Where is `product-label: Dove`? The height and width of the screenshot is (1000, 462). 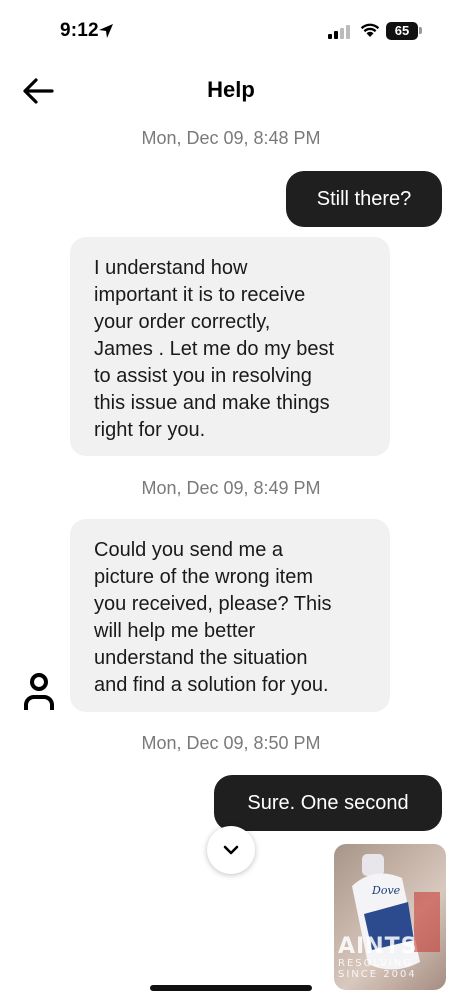 product-label: Dove is located at coordinates (386, 890).